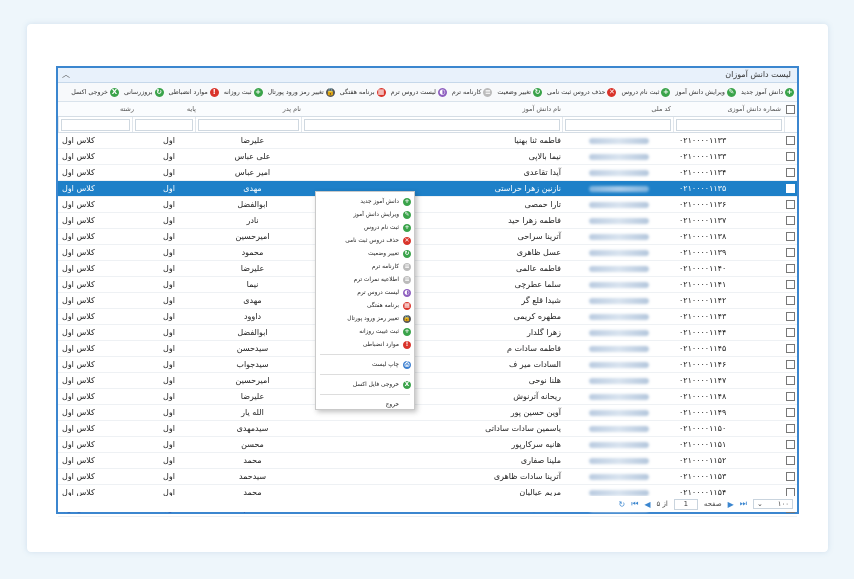 The width and height of the screenshot is (854, 579). I want to click on toolbar-button-discipline: ! موارد انضباطی, so click(194, 92).